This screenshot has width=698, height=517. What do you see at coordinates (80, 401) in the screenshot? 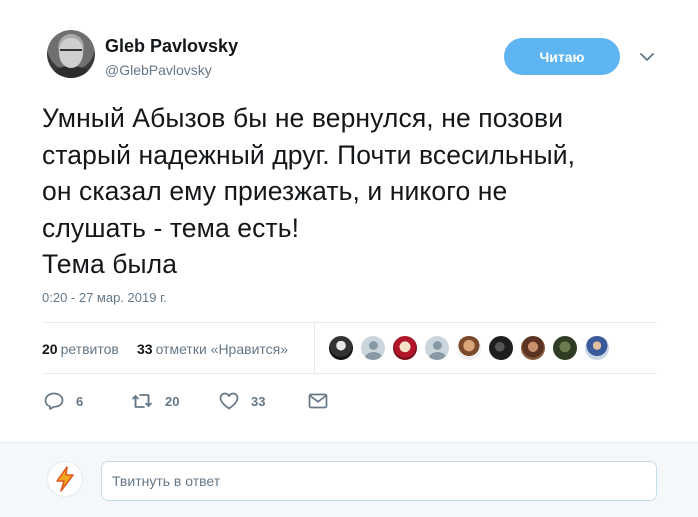
I see `reply-count: 6` at bounding box center [80, 401].